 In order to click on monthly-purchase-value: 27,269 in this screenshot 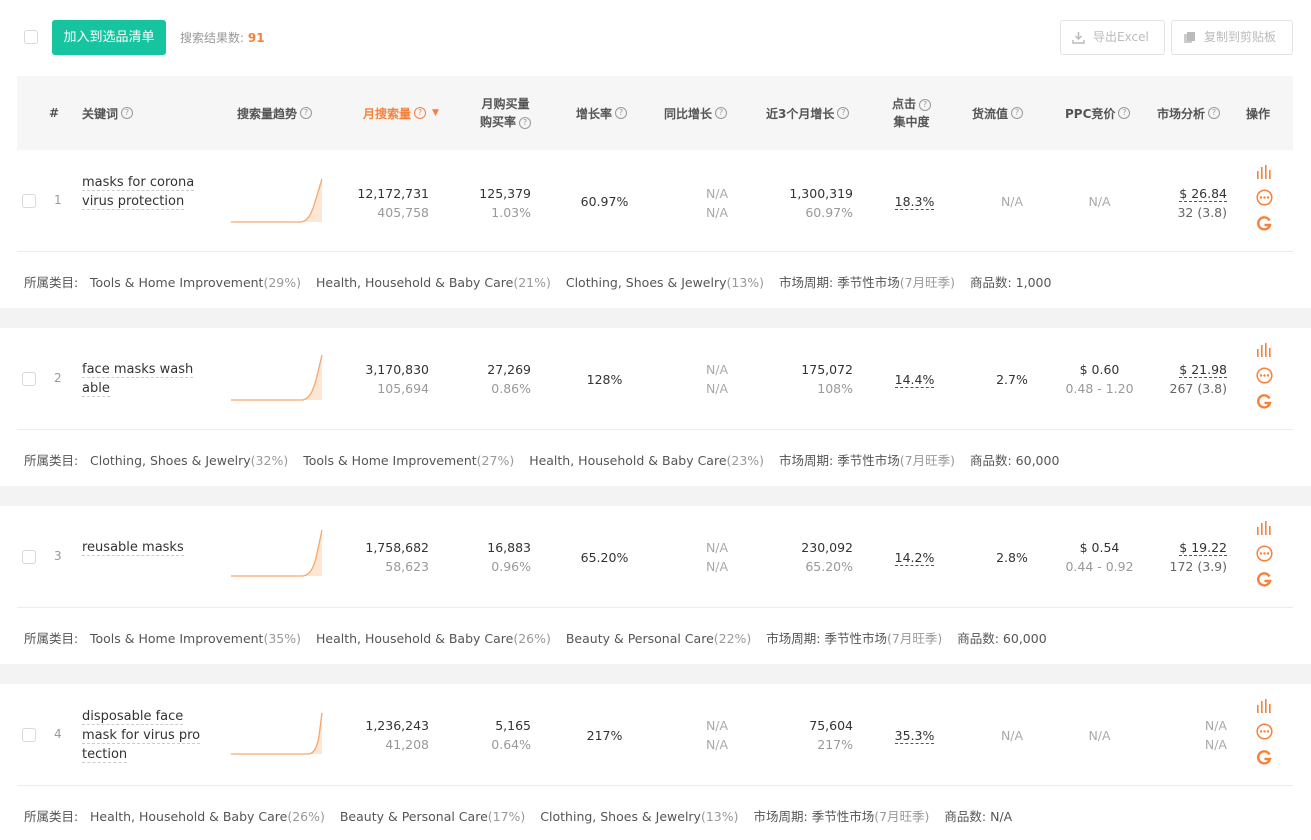, I will do `click(509, 369)`.